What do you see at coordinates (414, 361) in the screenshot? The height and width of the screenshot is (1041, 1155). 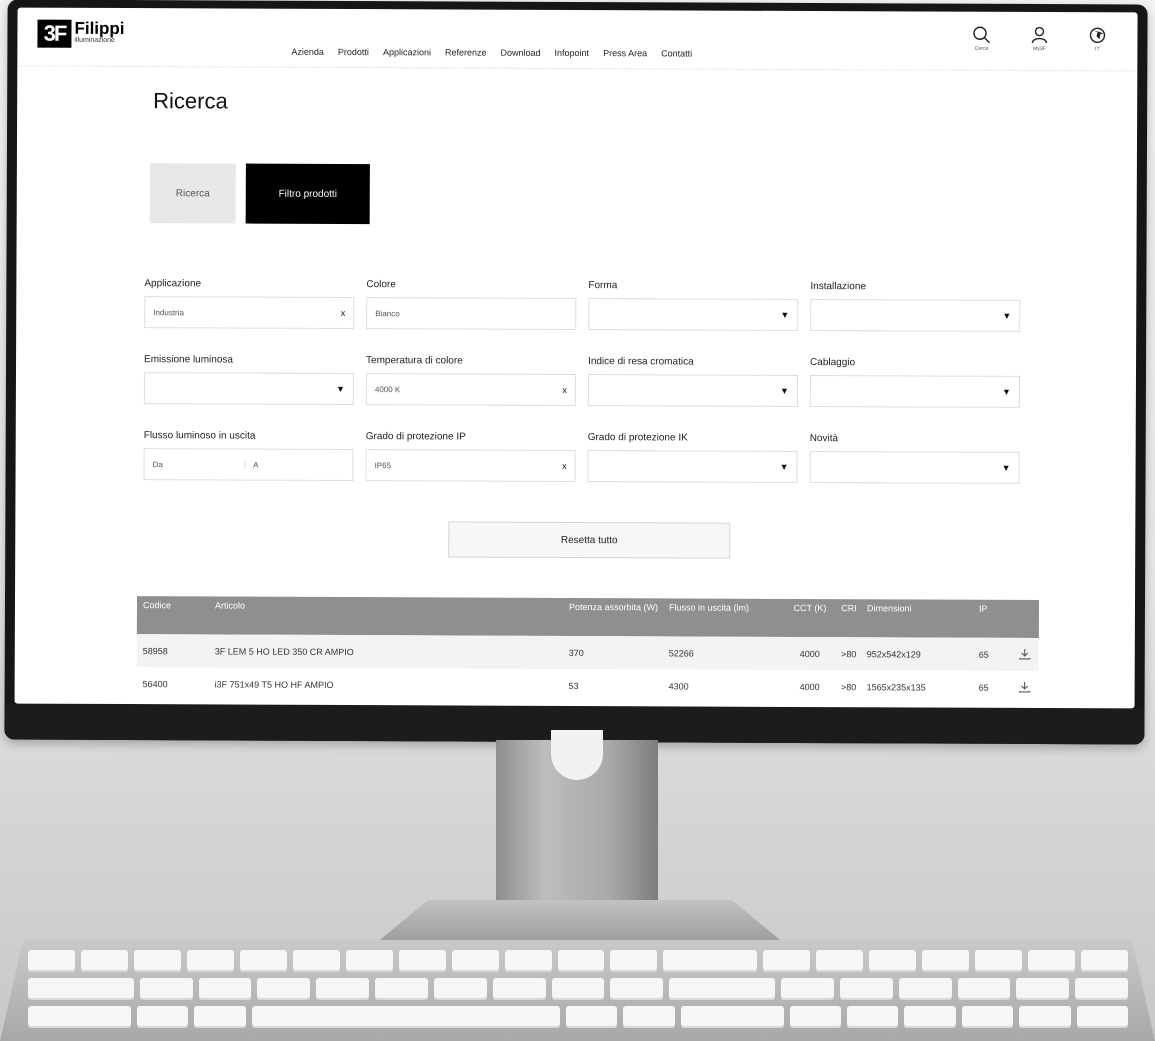 I see `temperatura-label: Temperatura di colore` at bounding box center [414, 361].